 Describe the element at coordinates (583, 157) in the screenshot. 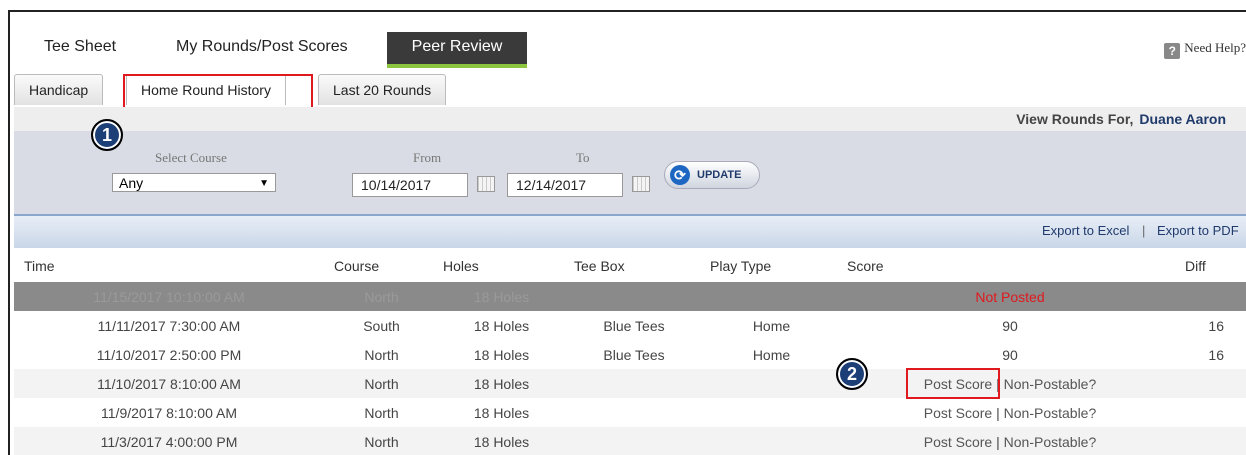

I see `to-label: To` at that location.